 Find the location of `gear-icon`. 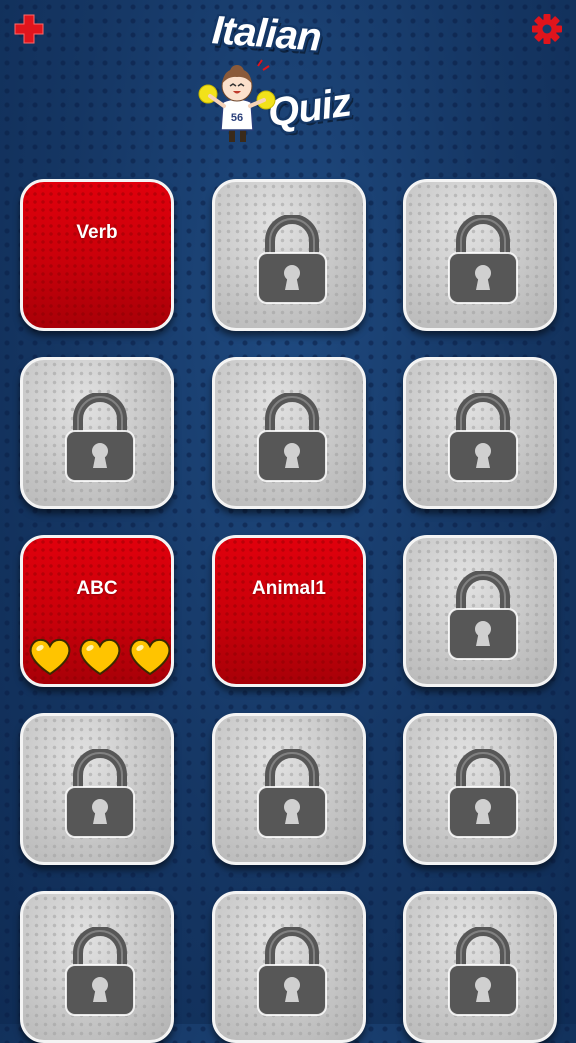

gear-icon is located at coordinates (547, 29).